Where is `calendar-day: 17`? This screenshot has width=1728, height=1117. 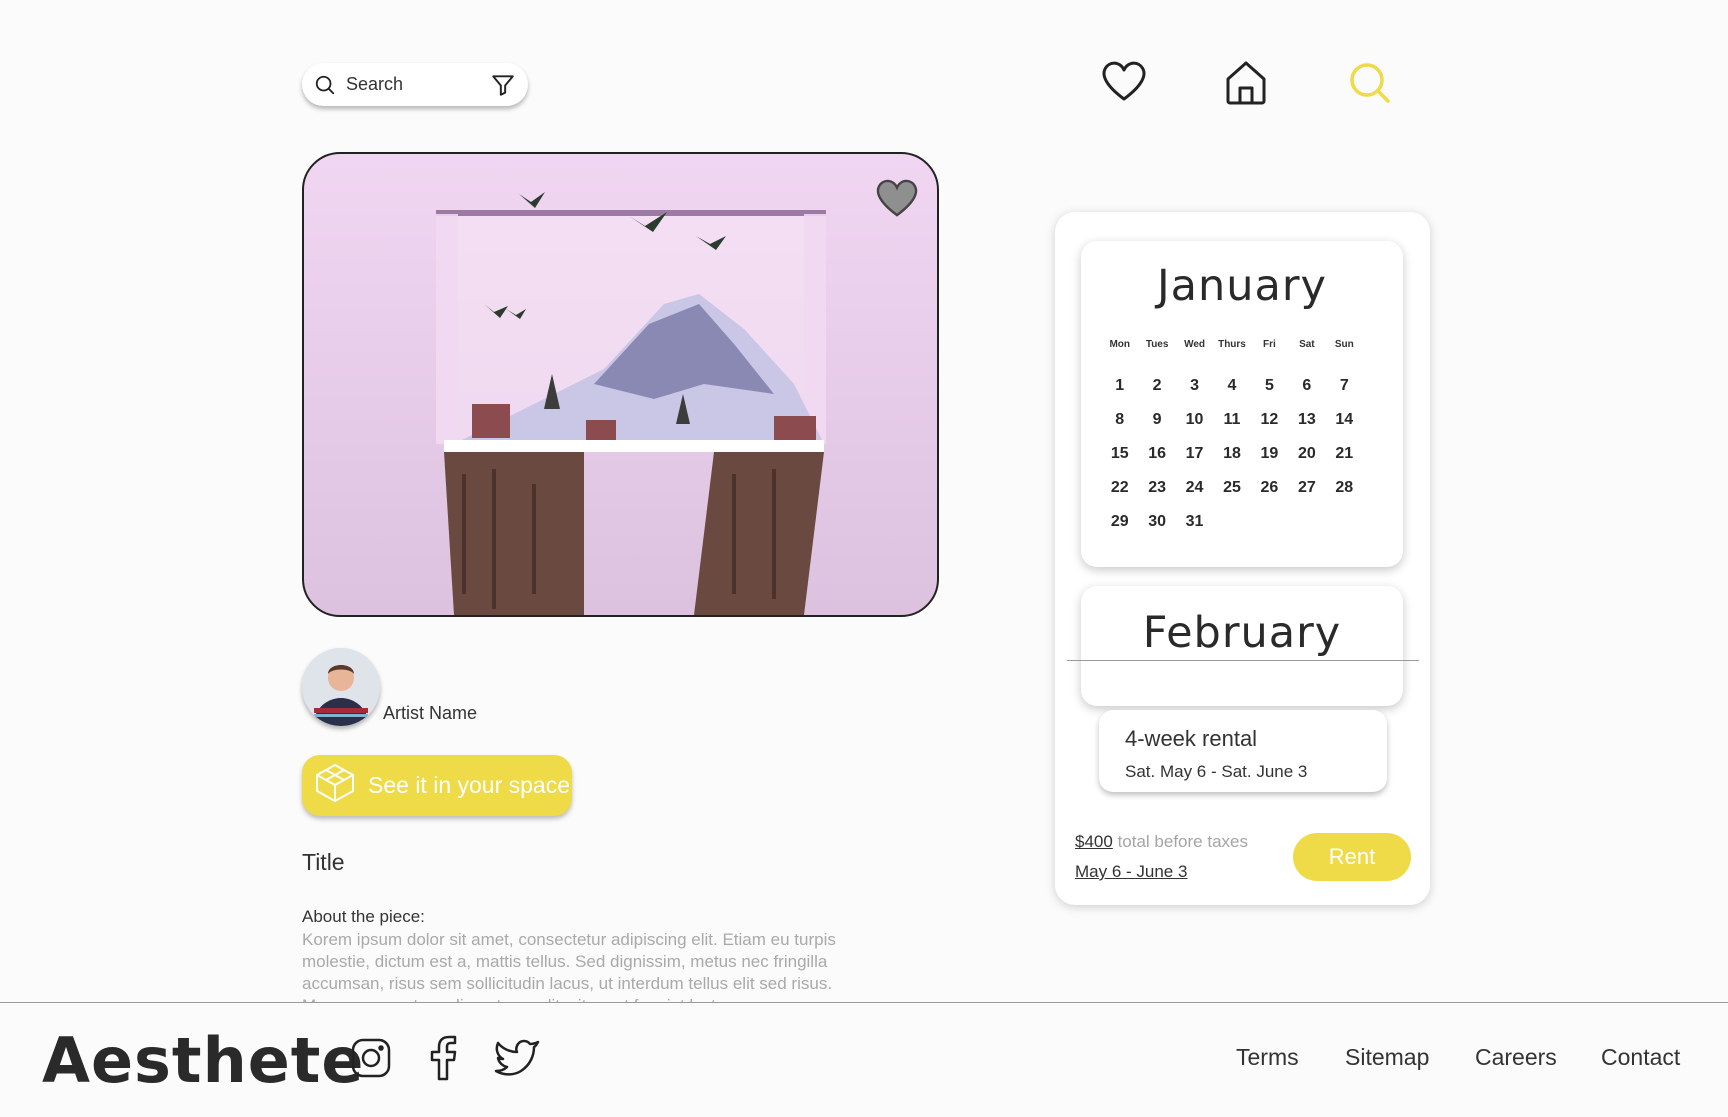
calendar-day: 17 is located at coordinates (1194, 454).